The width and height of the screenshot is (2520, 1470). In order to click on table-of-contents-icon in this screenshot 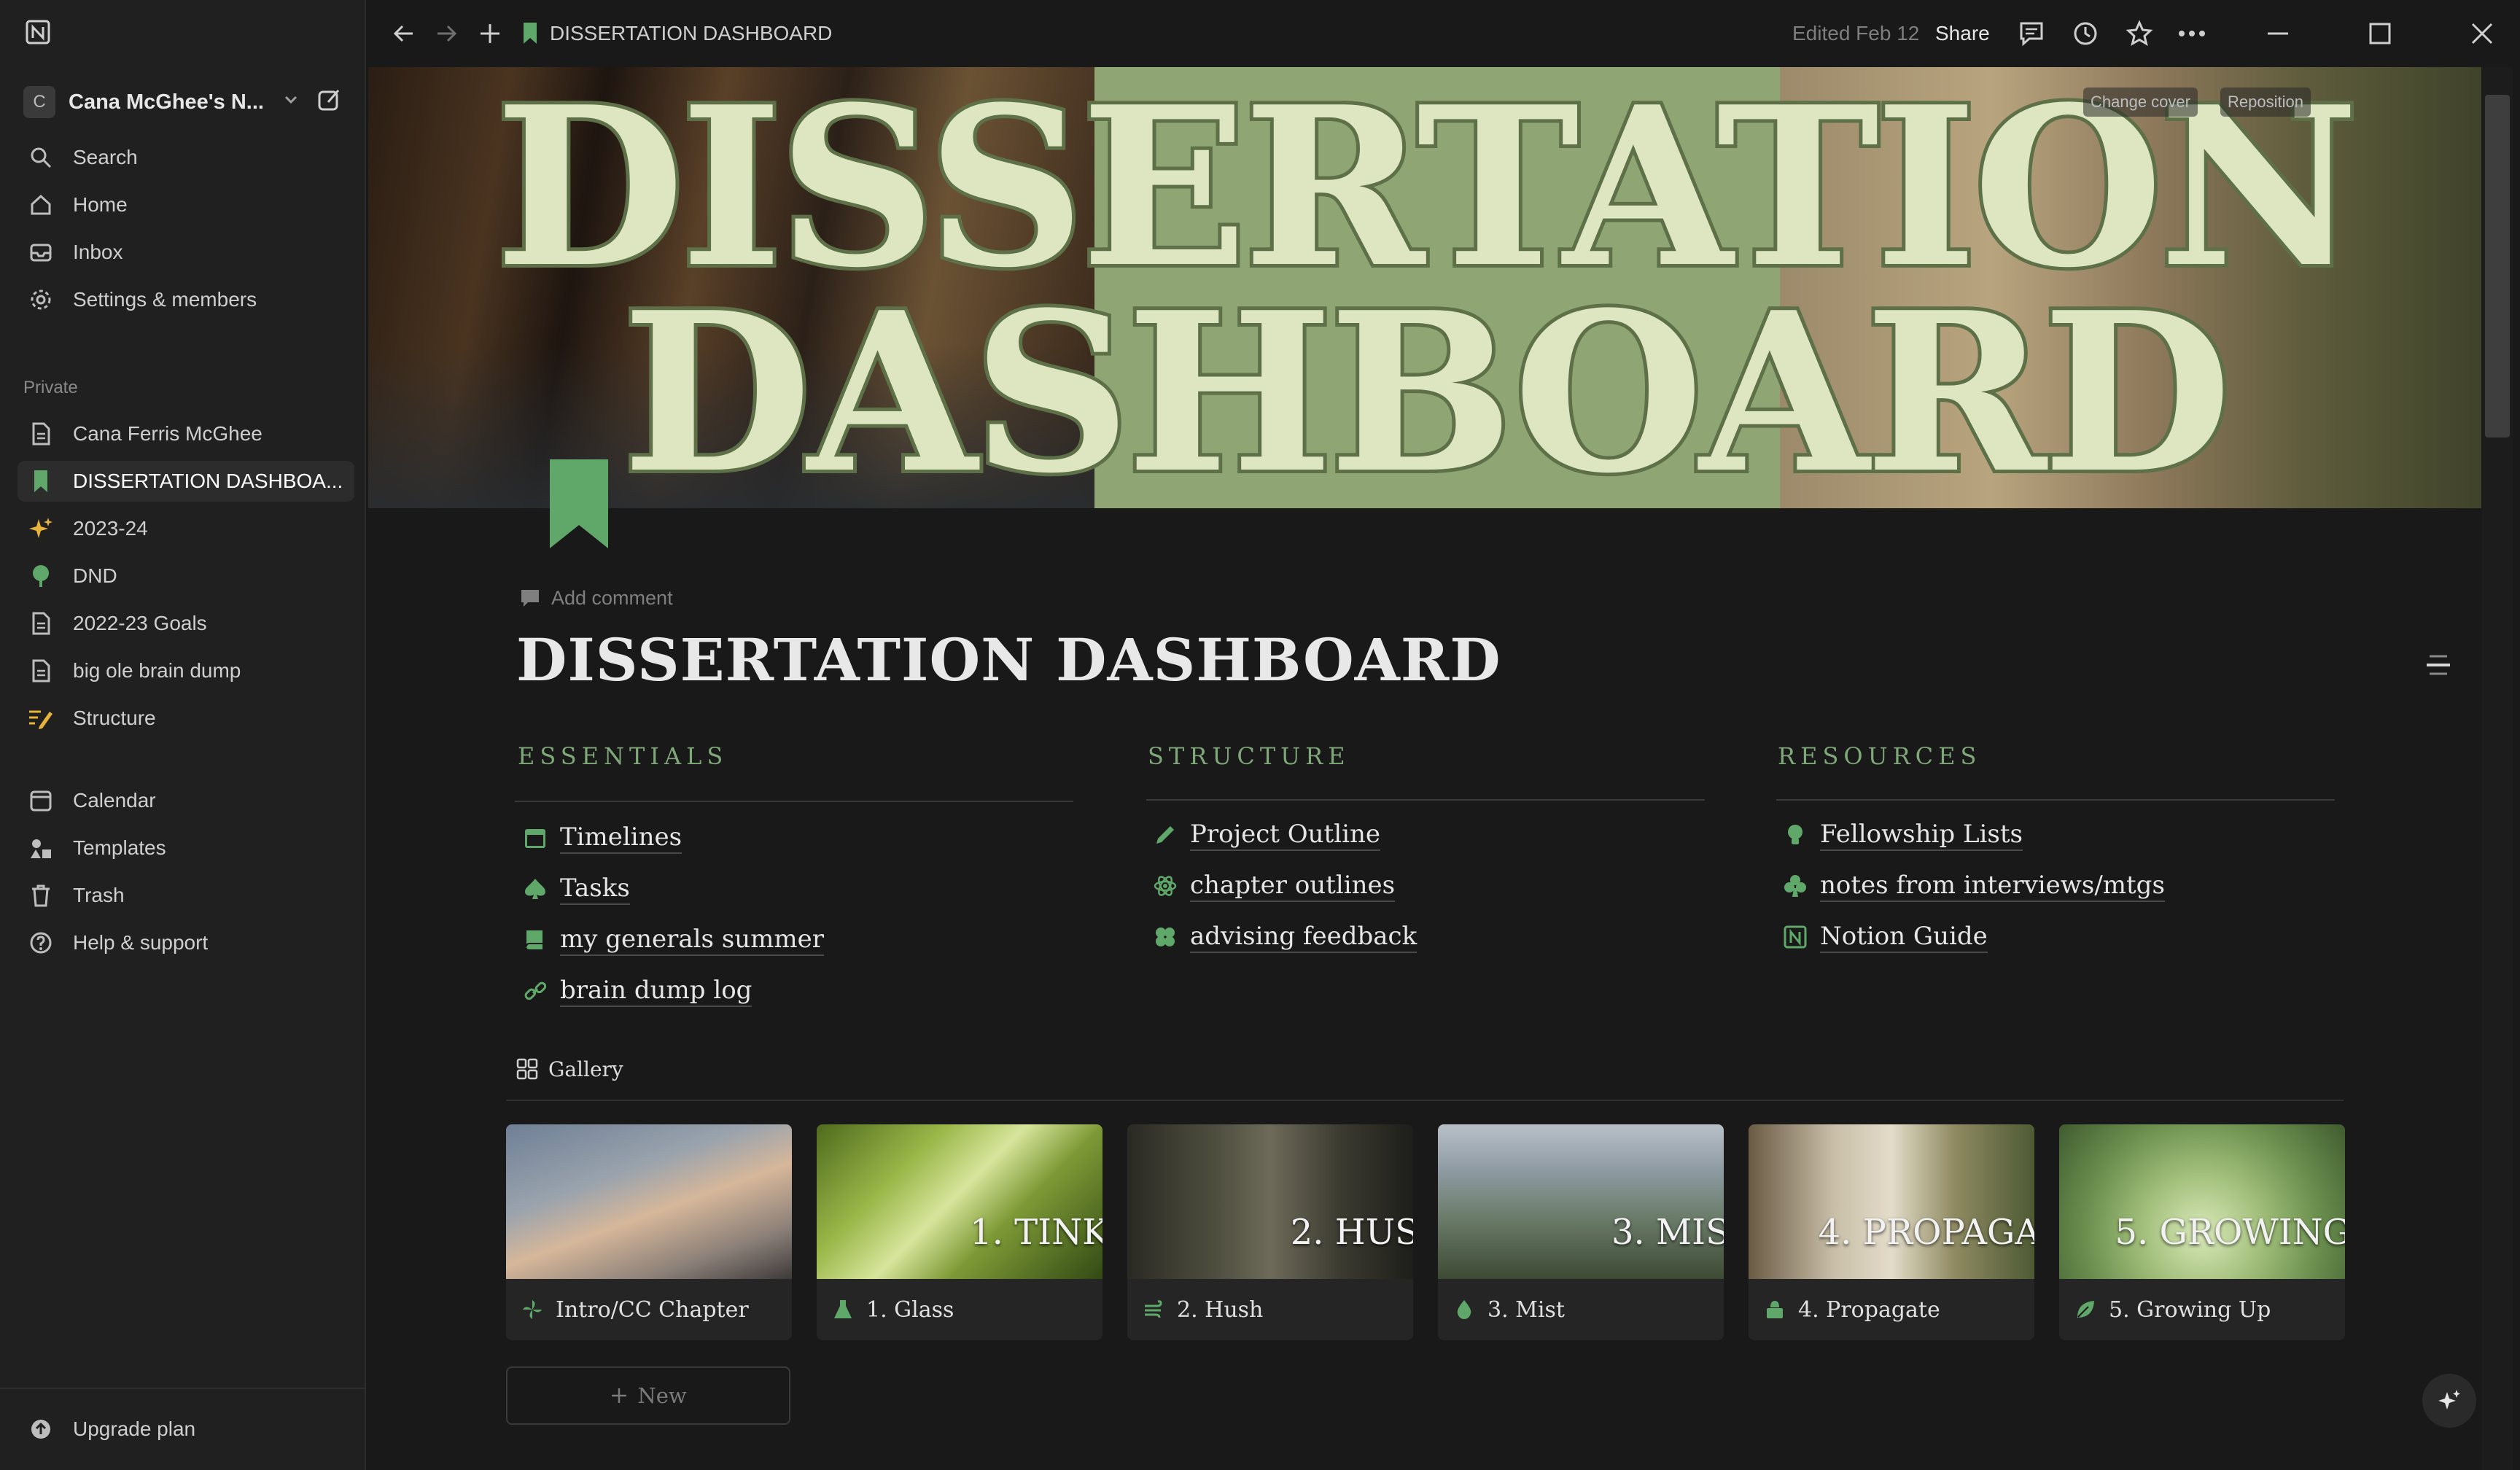, I will do `click(2438, 665)`.